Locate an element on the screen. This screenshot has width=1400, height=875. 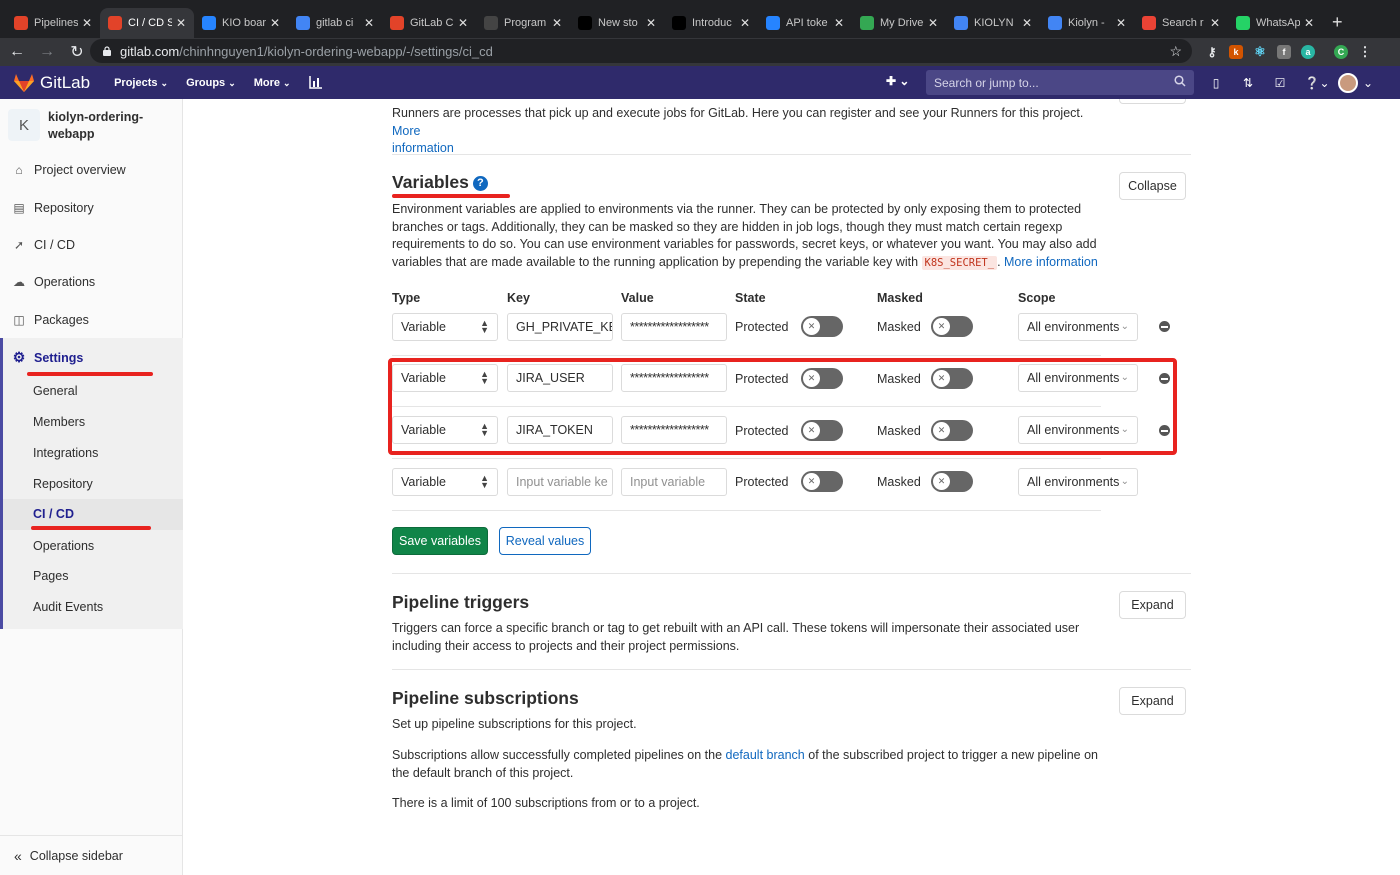
variable-key-input: GH_PRIVATE_KE is located at coordinates (560, 327).